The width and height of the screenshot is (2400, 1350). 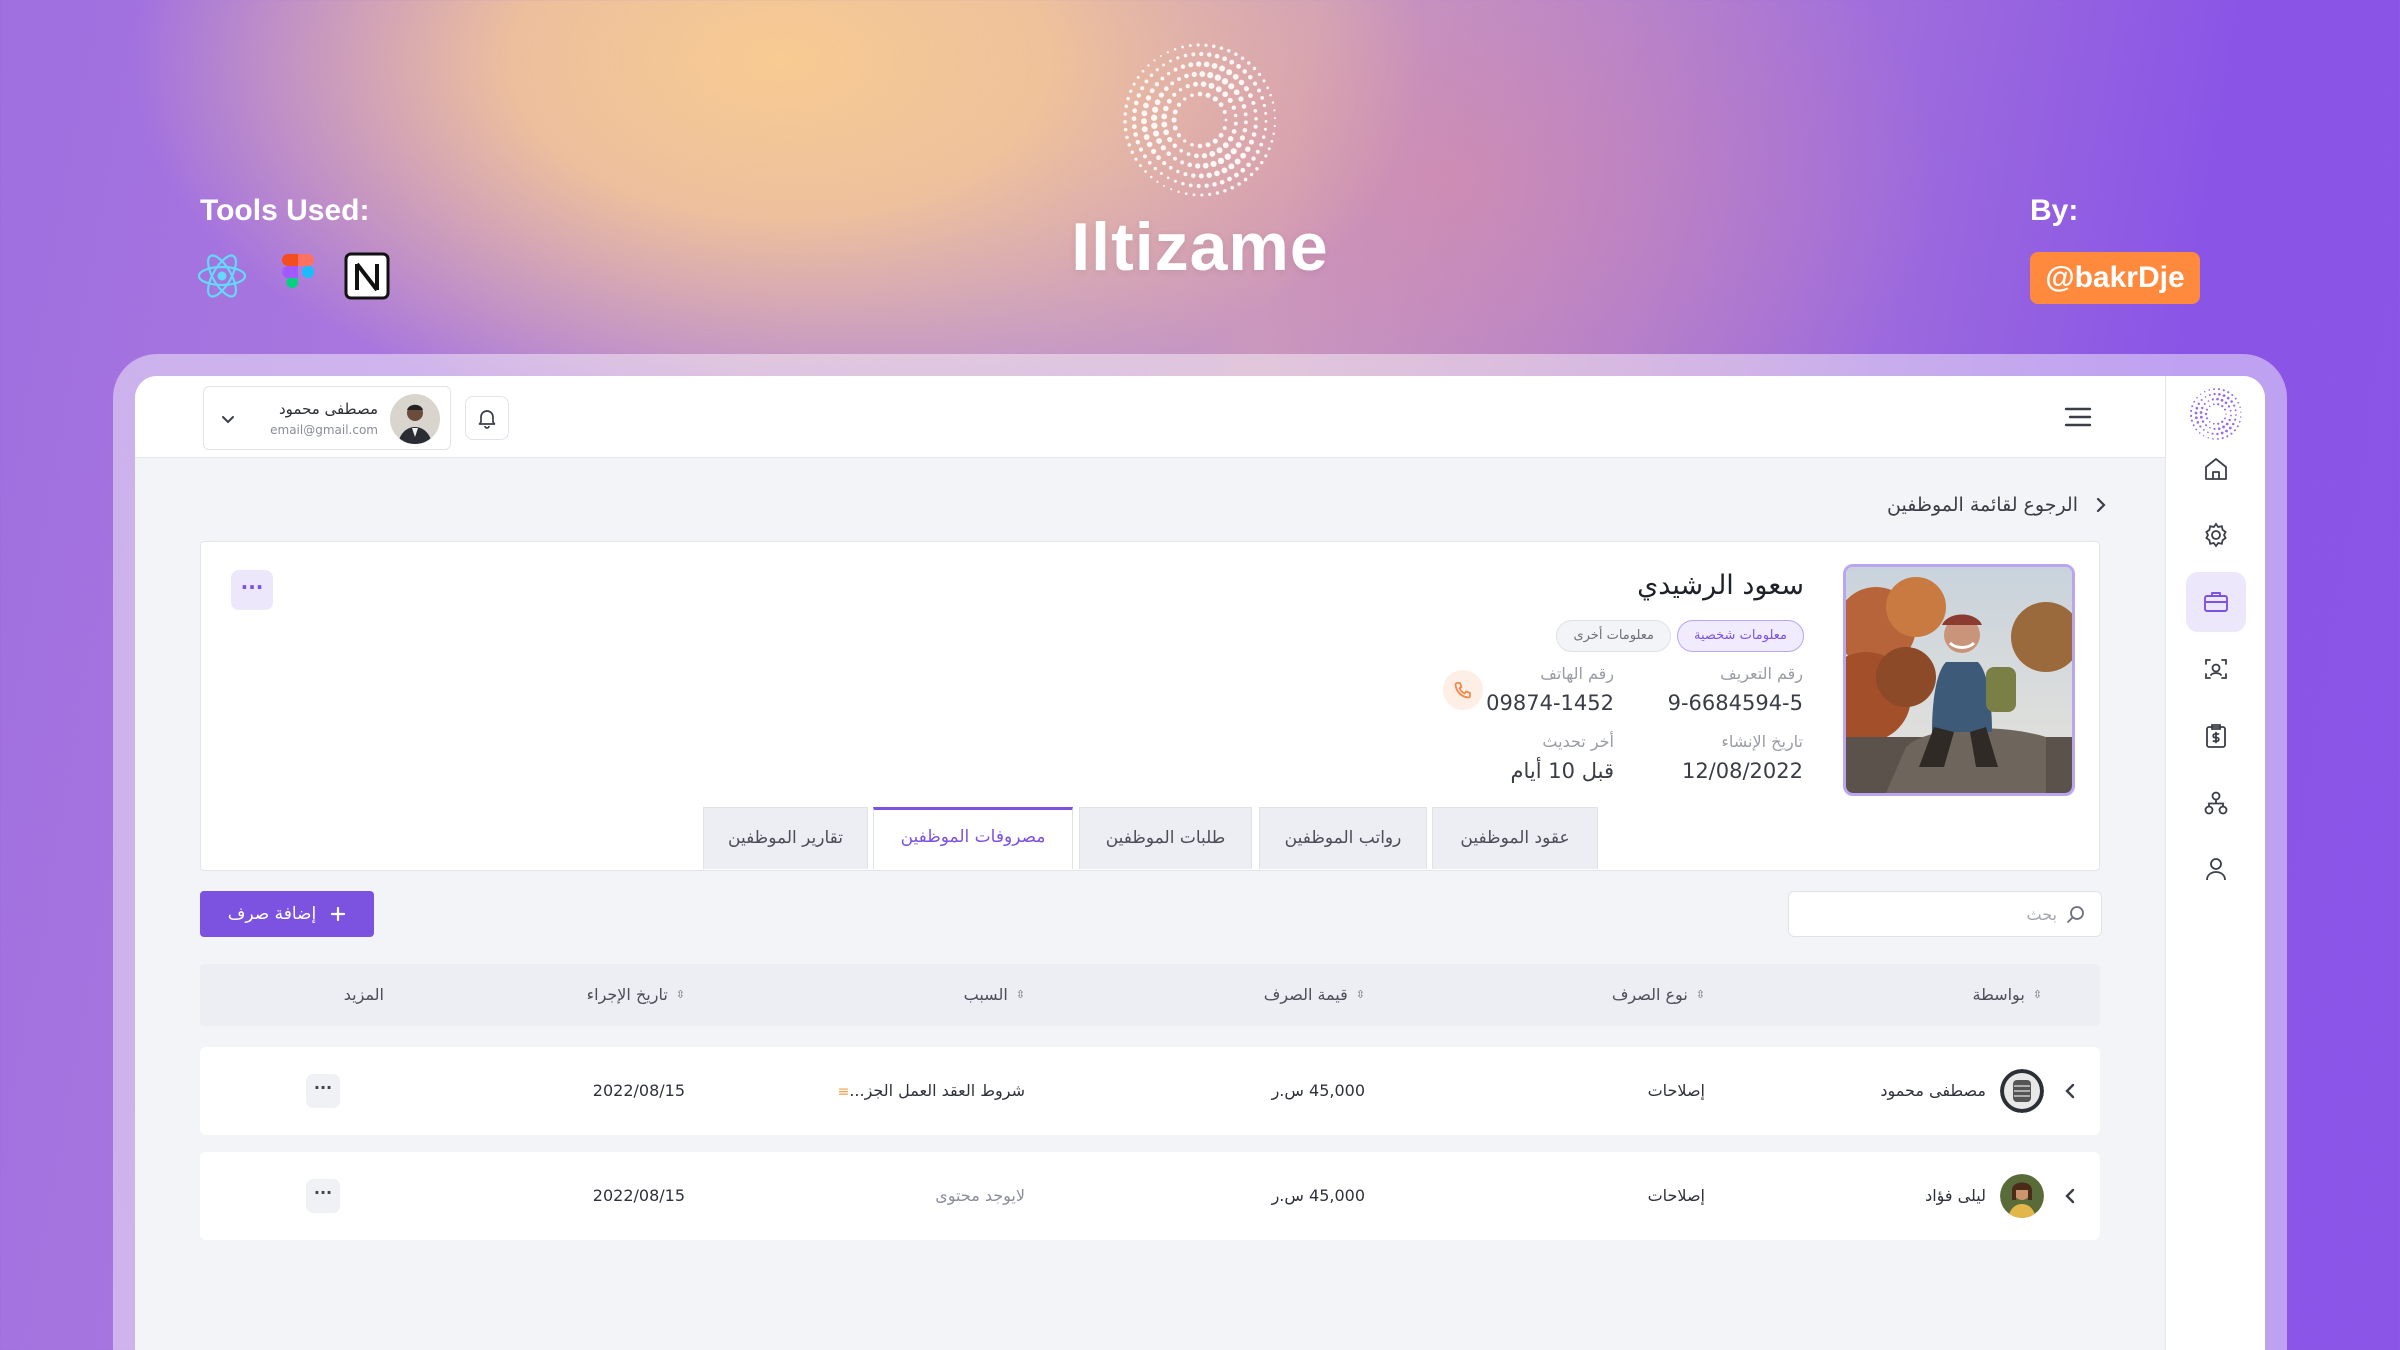 I want to click on phone-field: رقم الهاتف 09874-1452, so click(x=1550, y=689).